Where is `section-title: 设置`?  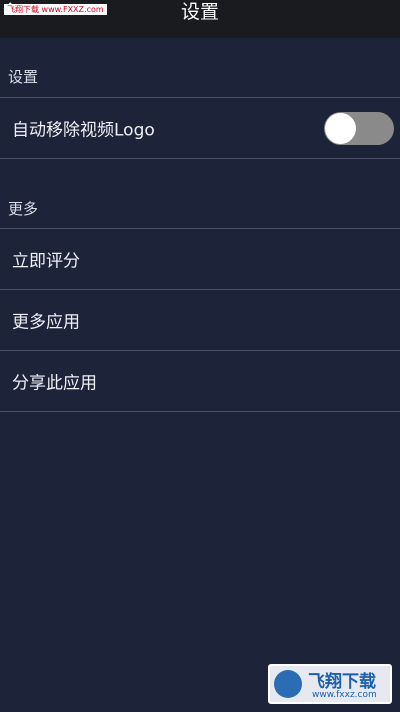
section-title: 设置 is located at coordinates (23, 77).